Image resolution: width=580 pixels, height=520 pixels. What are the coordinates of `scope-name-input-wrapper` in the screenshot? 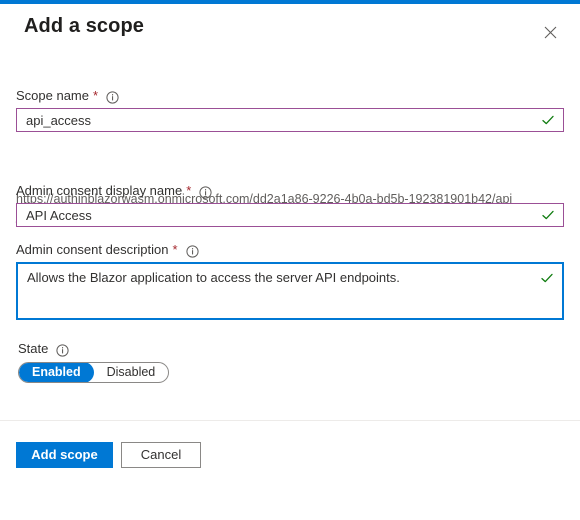 It's located at (290, 120).